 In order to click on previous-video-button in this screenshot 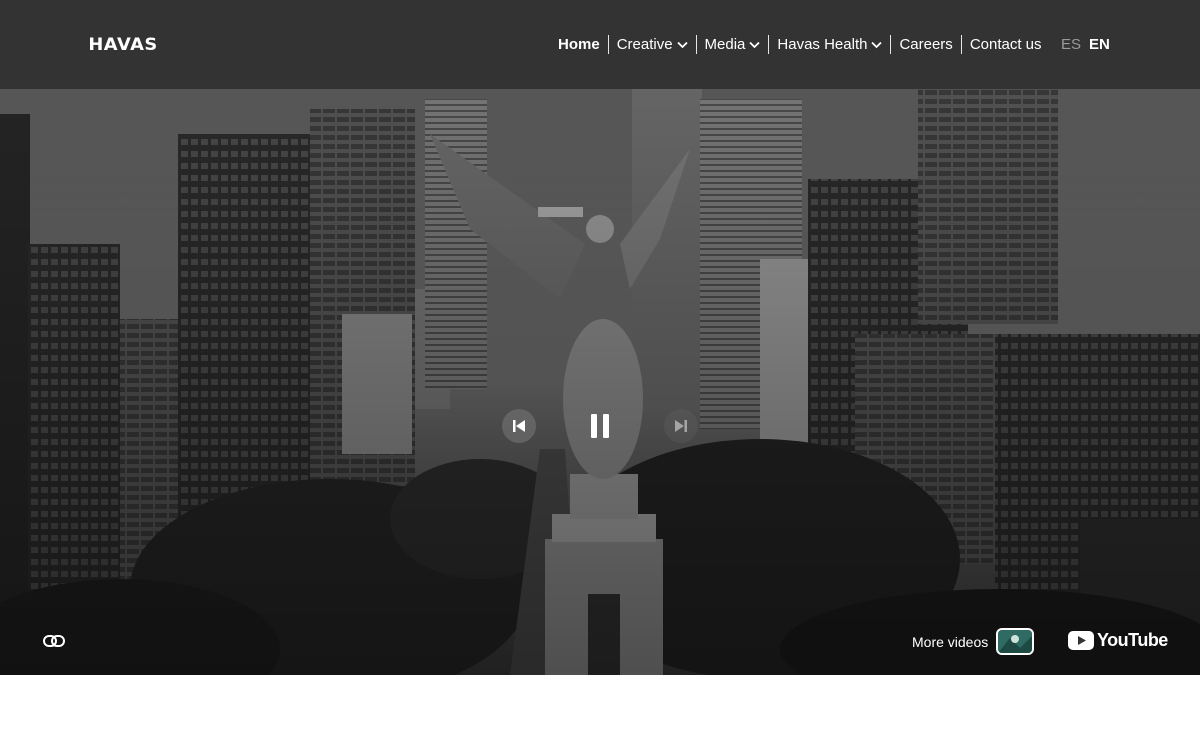, I will do `click(519, 426)`.